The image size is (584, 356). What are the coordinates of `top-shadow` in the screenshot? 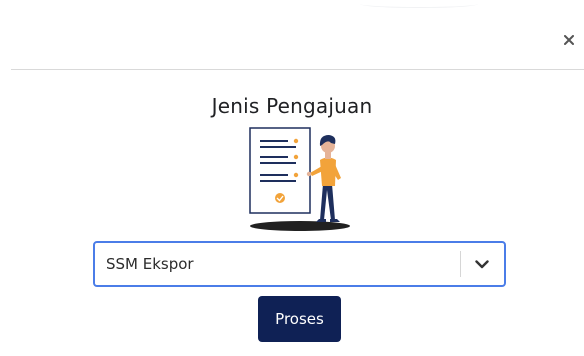 It's located at (419, 4).